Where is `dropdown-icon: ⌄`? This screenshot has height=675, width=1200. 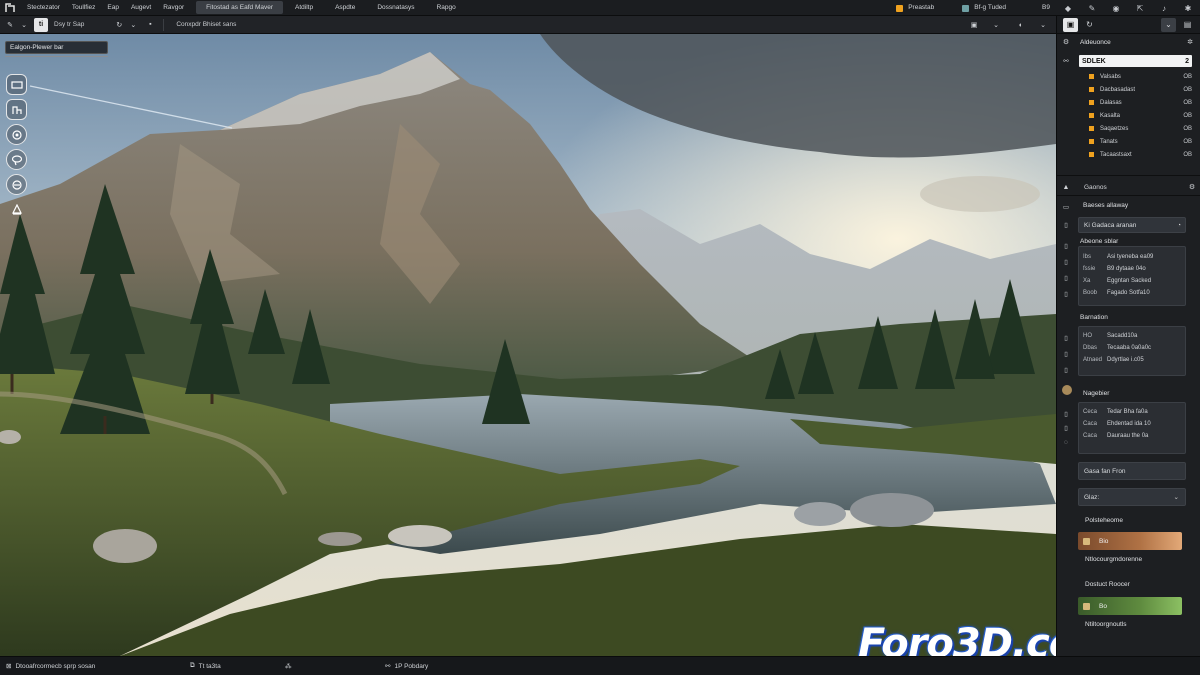
dropdown-icon: ⌄ is located at coordinates (24, 25).